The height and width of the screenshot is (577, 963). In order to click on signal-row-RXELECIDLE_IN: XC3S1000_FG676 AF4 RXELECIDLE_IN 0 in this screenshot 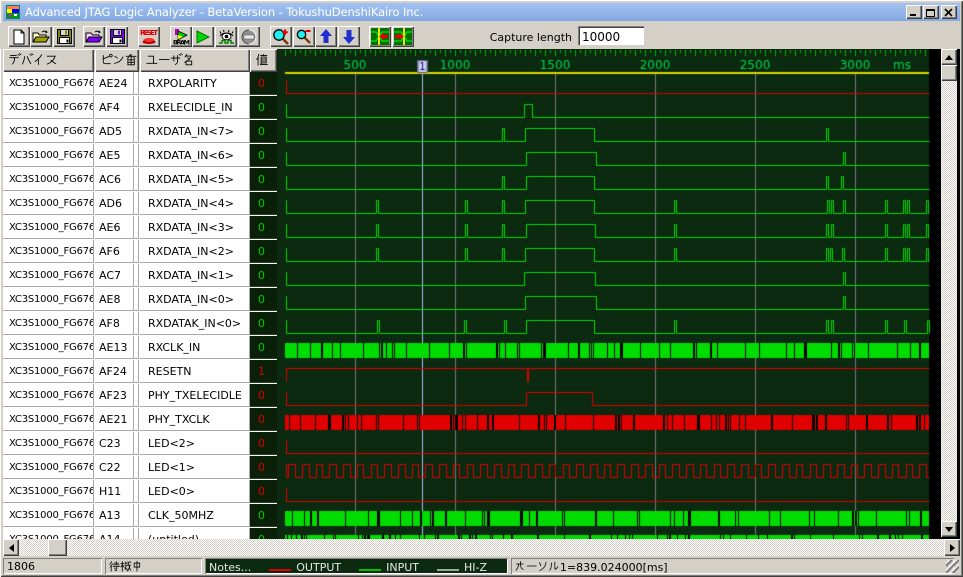, I will do `click(140, 108)`.